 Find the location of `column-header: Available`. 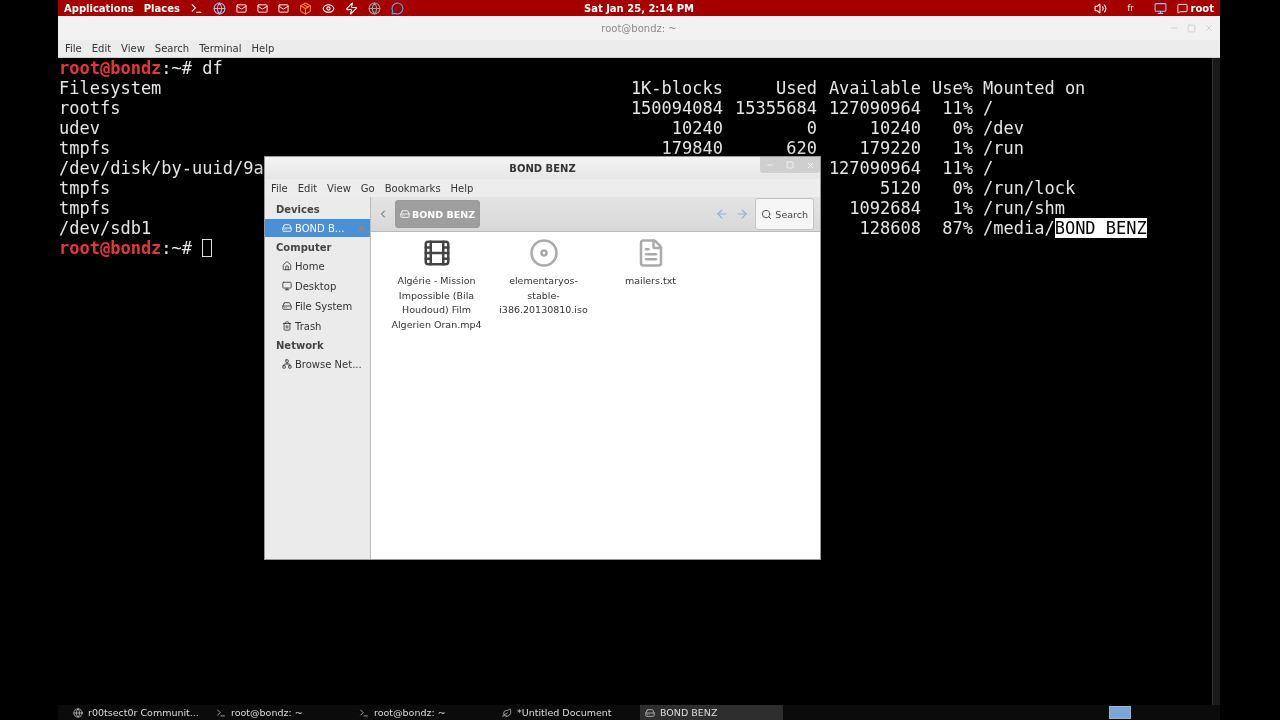

column-header: Available is located at coordinates (874, 88).